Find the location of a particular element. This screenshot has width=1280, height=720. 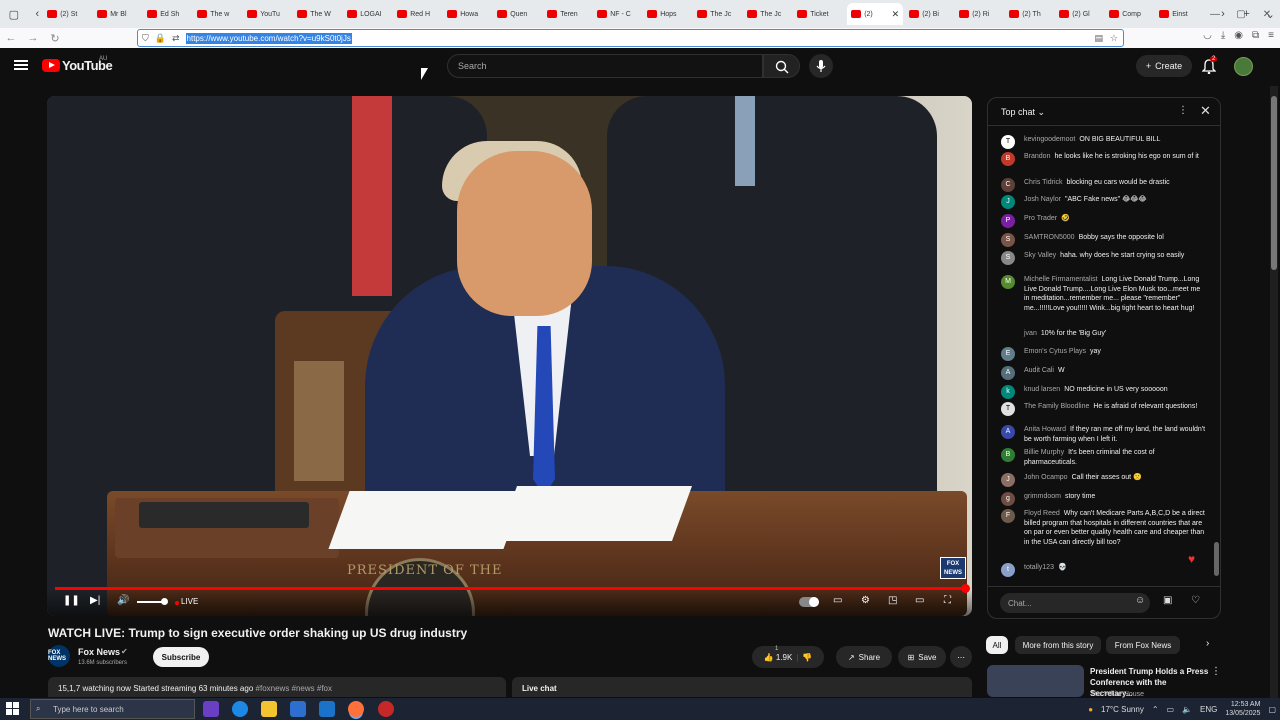

browser-tab: (2) St is located at coordinates (69, 14).